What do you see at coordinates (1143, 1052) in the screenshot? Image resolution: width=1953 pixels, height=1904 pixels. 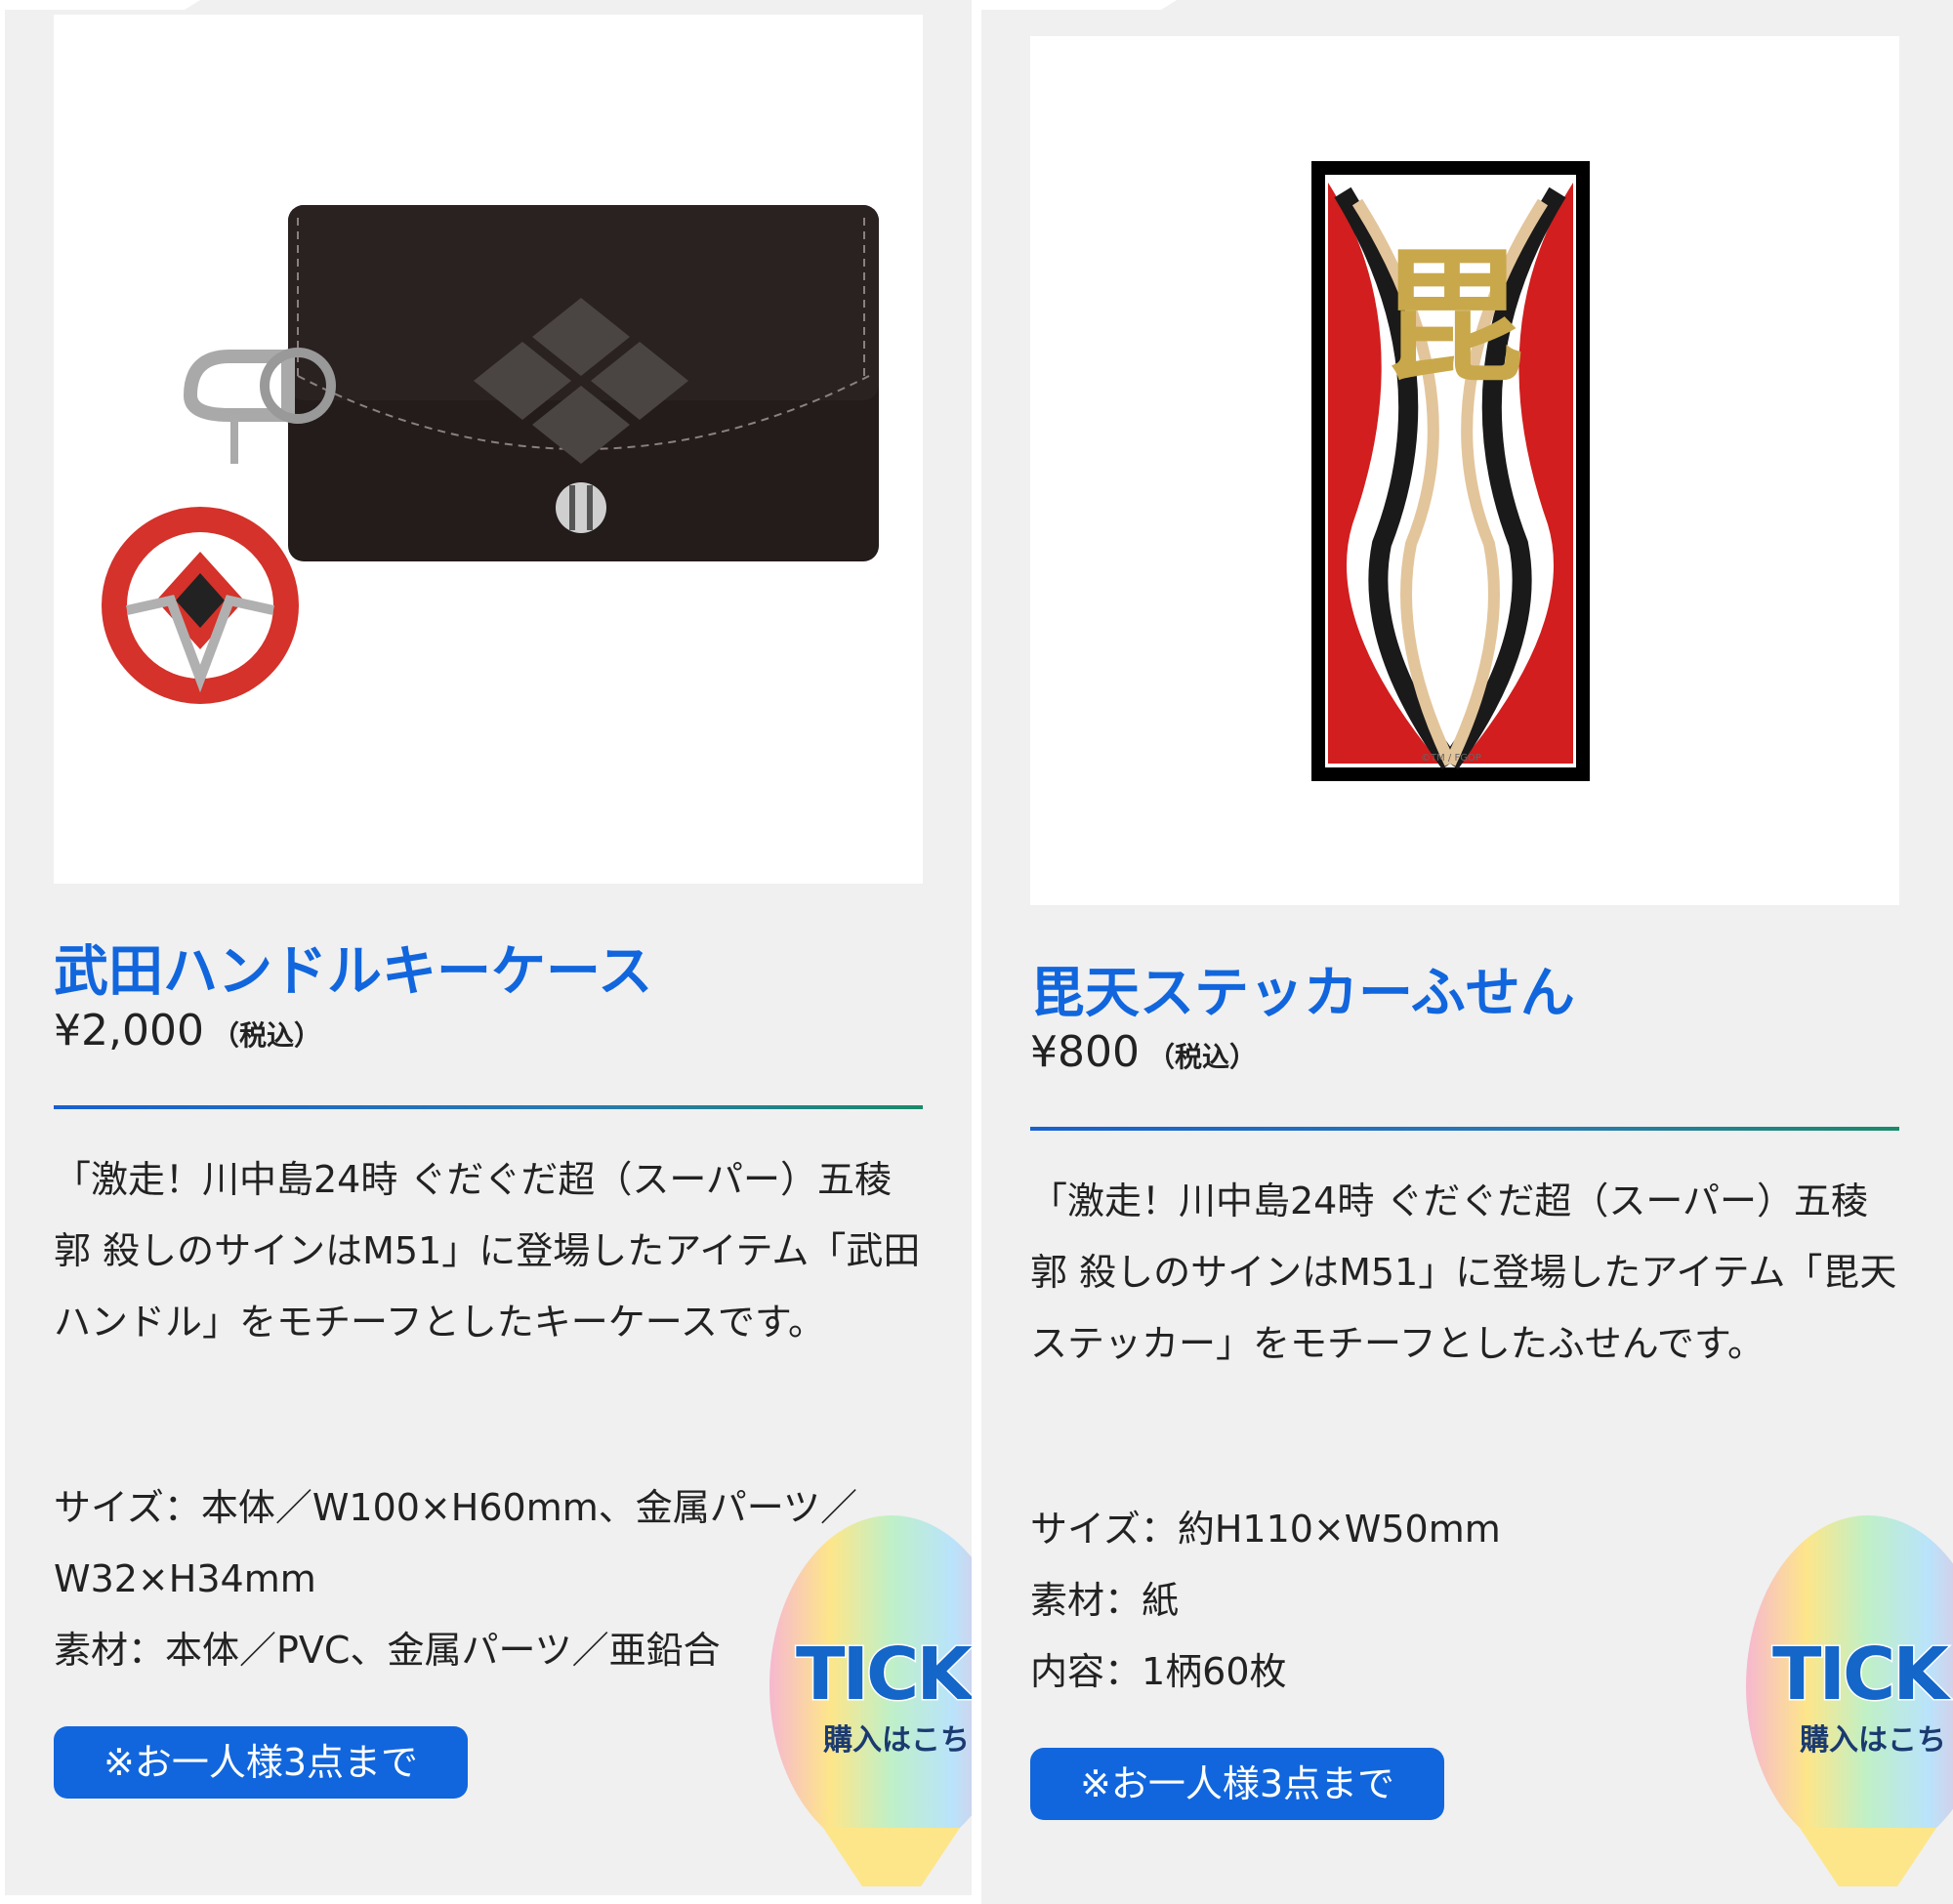 I see `price-row: ¥800 （税込）` at bounding box center [1143, 1052].